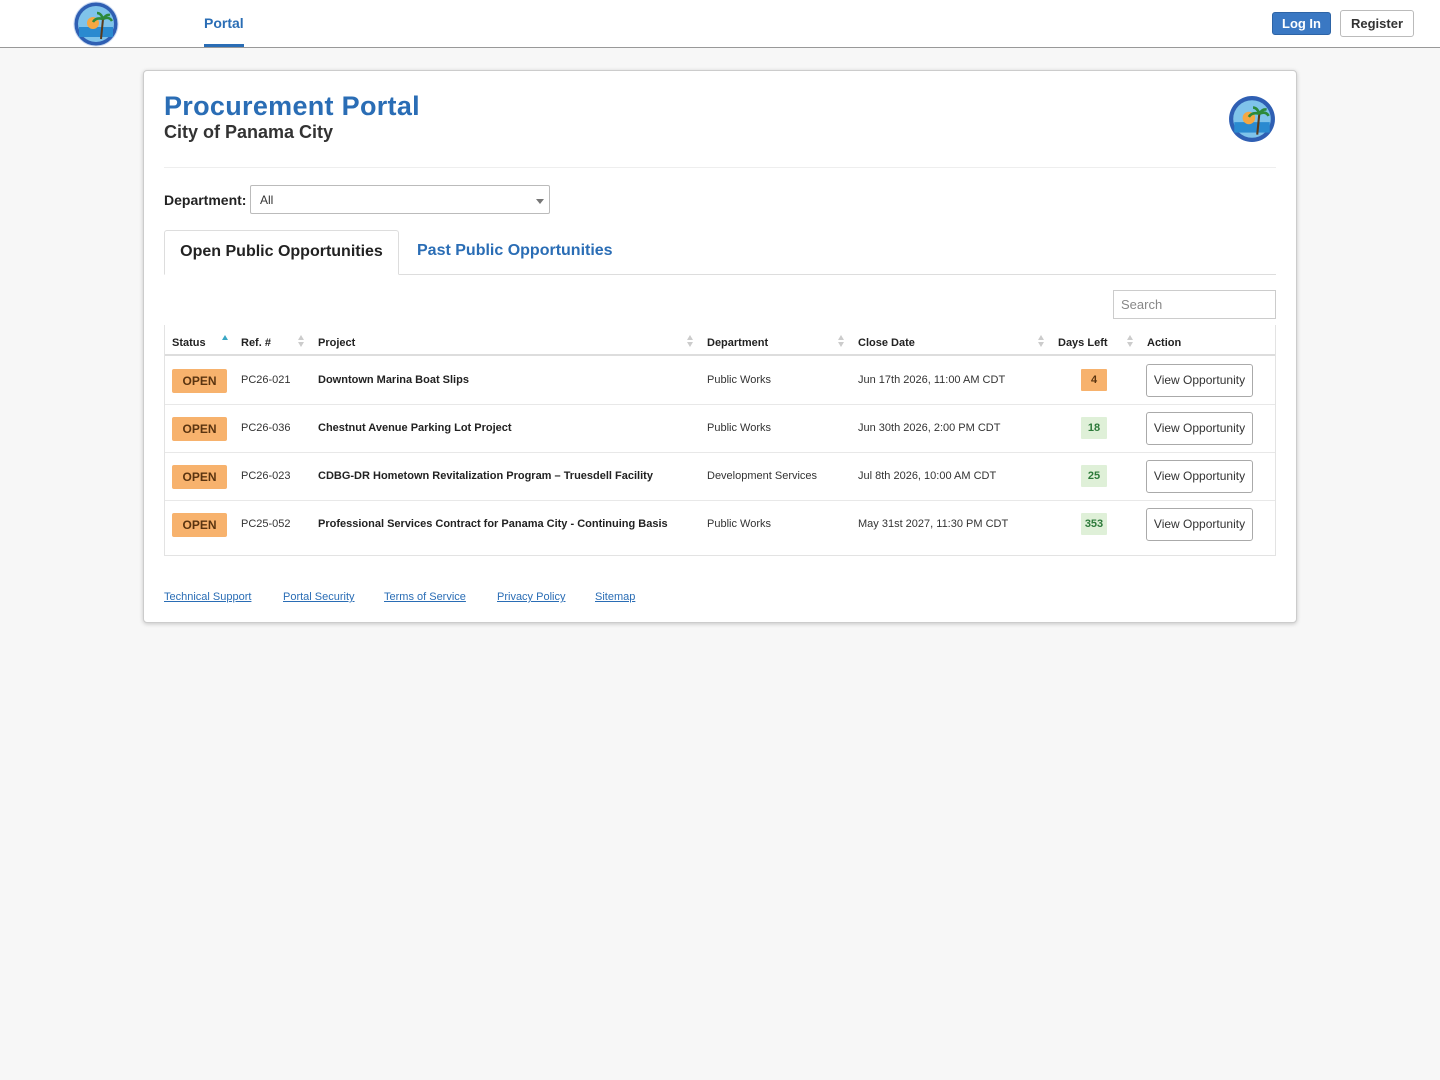 This screenshot has width=1440, height=1080. I want to click on ref-number: PC26-021, so click(266, 380).